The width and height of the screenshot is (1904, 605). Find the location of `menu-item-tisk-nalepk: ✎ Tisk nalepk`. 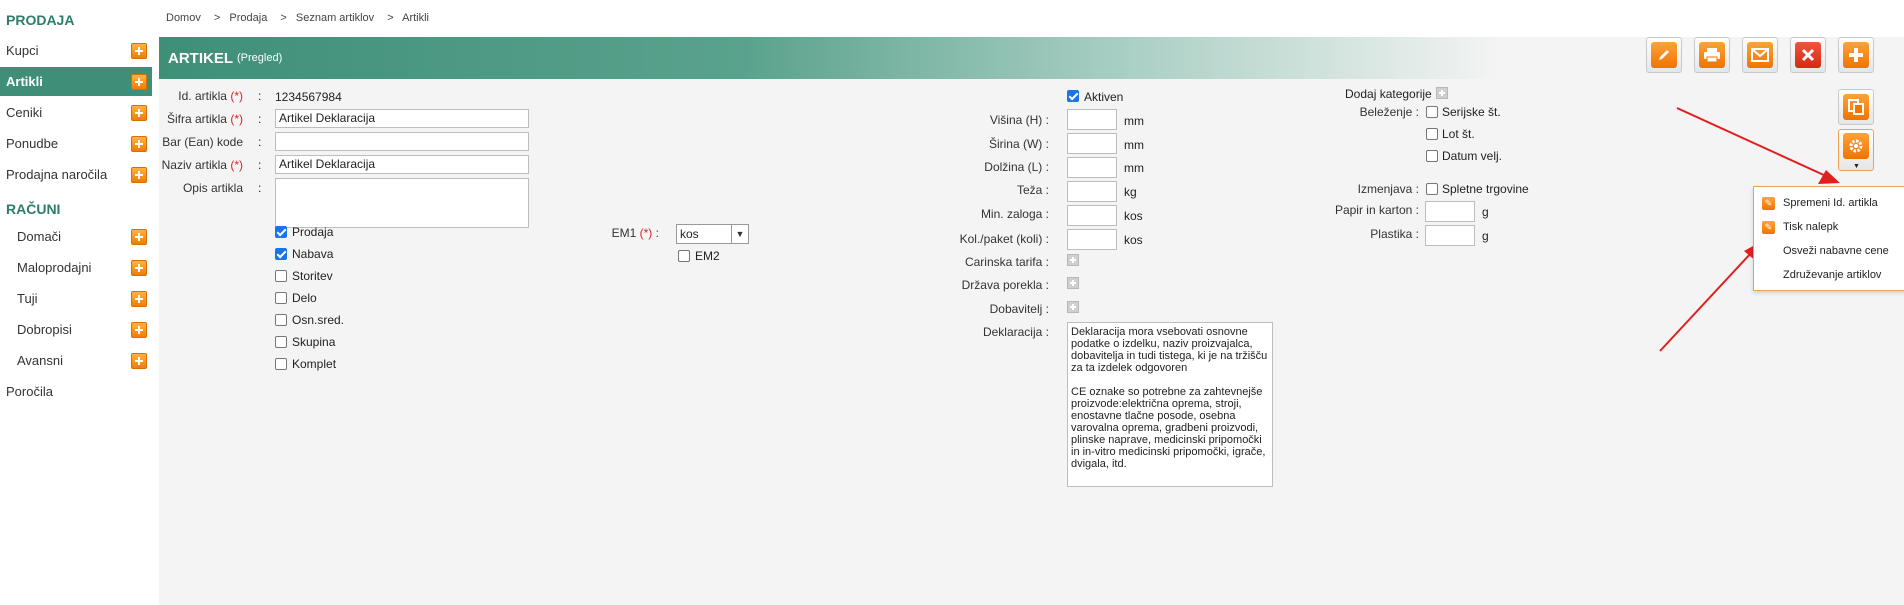

menu-item-tisk-nalepk: ✎ Tisk nalepk is located at coordinates (1829, 227).